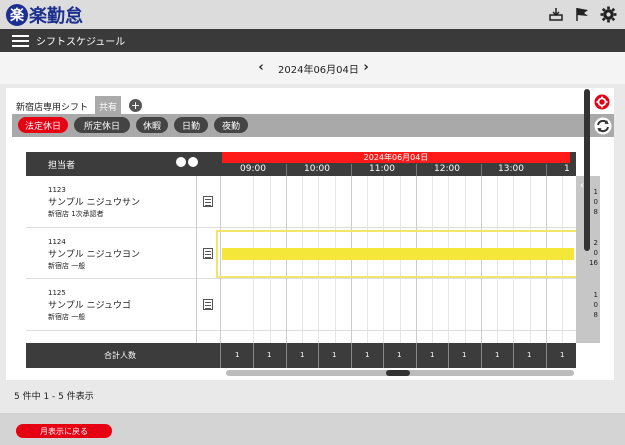 This screenshot has height=445, width=625. I want to click on logo-text: 楽勤怠, so click(56, 16).